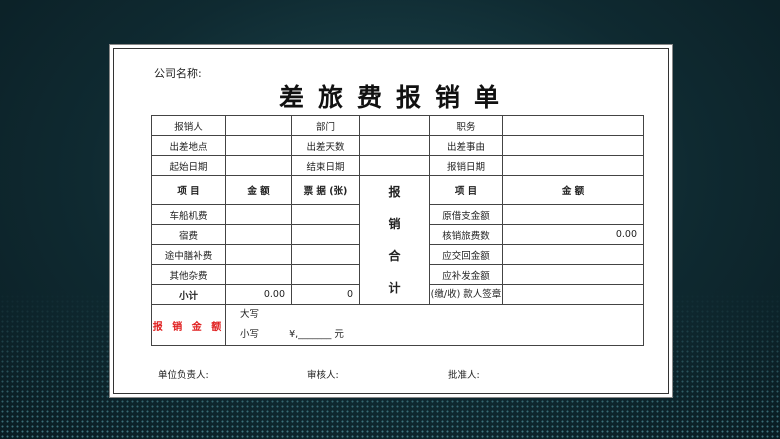 The image size is (780, 439). What do you see at coordinates (325, 125) in the screenshot?
I see `label-cell: 部门` at bounding box center [325, 125].